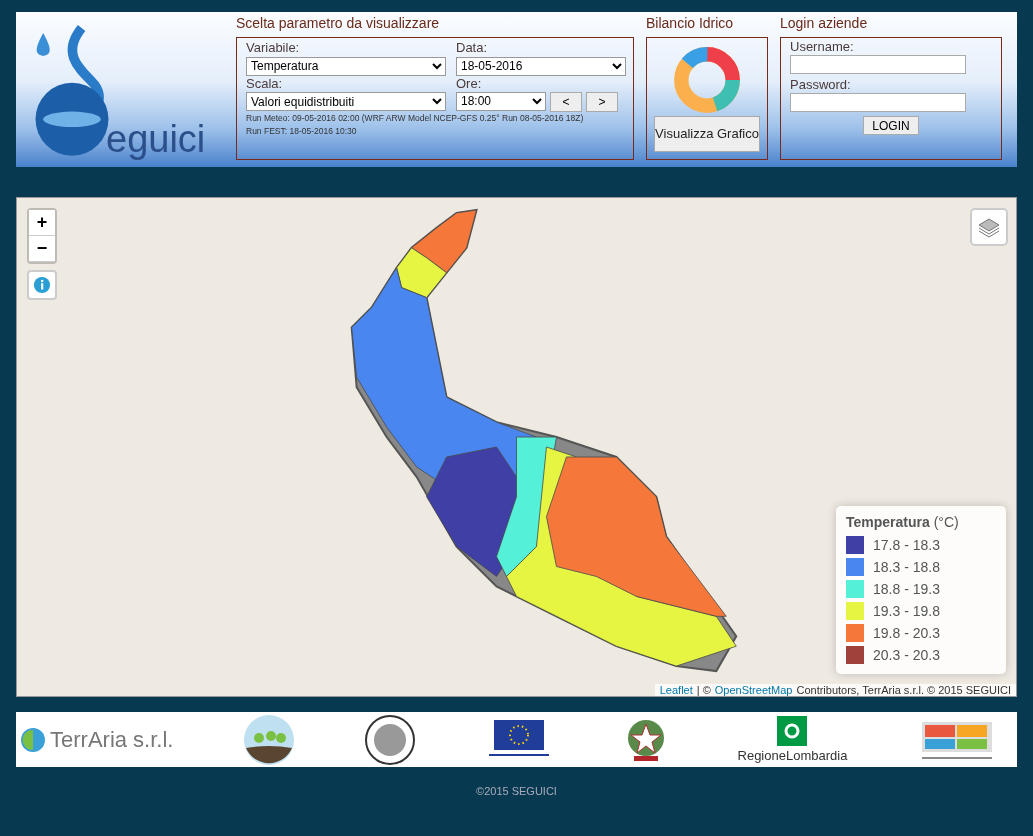 This screenshot has width=1033, height=836. Describe the element at coordinates (891, 125) in the screenshot. I see `login-button: LOGIN` at that location.